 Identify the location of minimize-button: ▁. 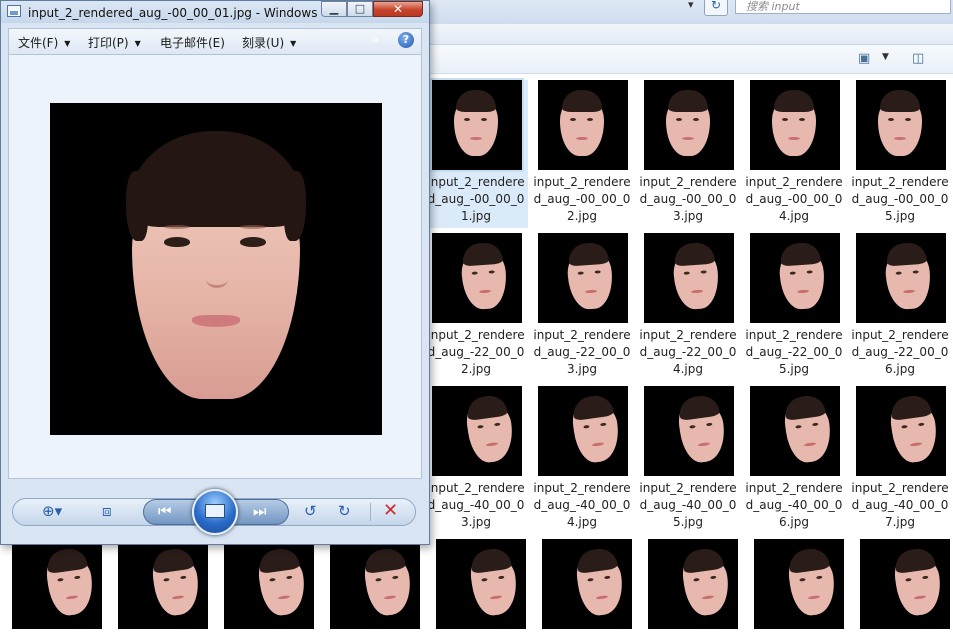
(334, 9).